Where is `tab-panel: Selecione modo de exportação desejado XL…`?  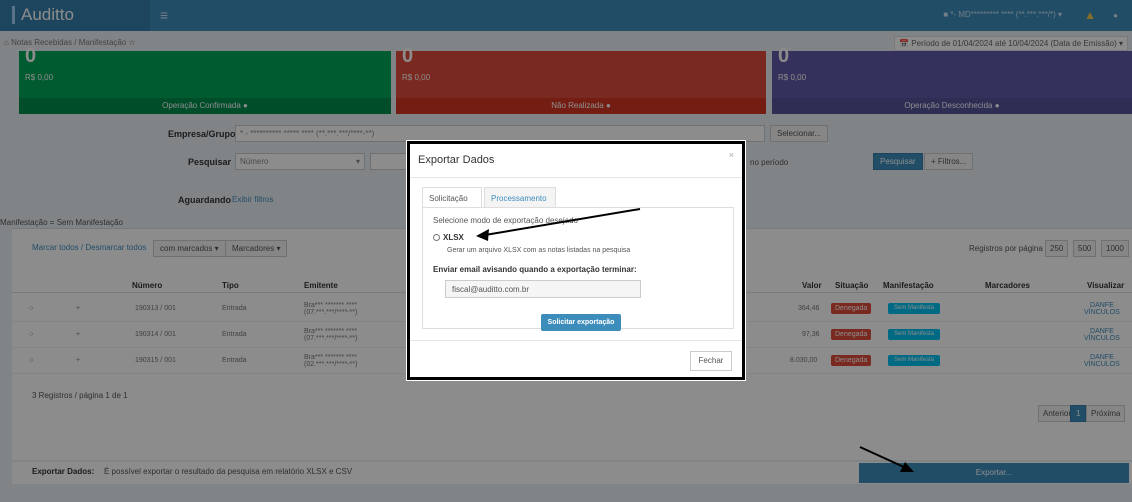
tab-panel: Selecione modo de exportação desejado XL… is located at coordinates (578, 269).